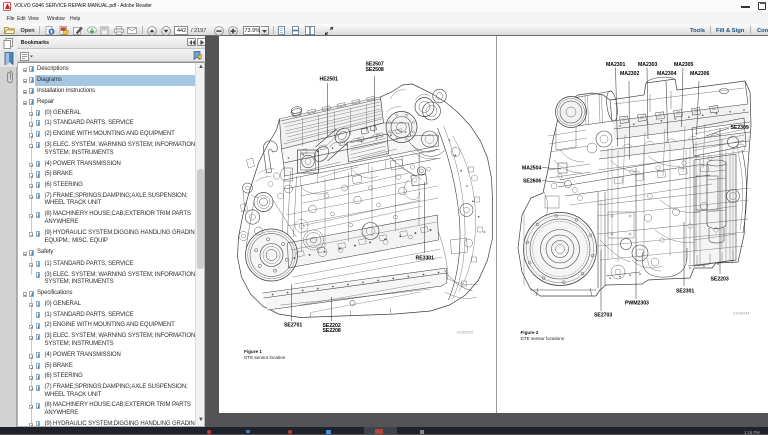 This screenshot has height=435, width=768. What do you see at coordinates (603, 316) in the screenshot?
I see `svg-text: SE2703` at bounding box center [603, 316].